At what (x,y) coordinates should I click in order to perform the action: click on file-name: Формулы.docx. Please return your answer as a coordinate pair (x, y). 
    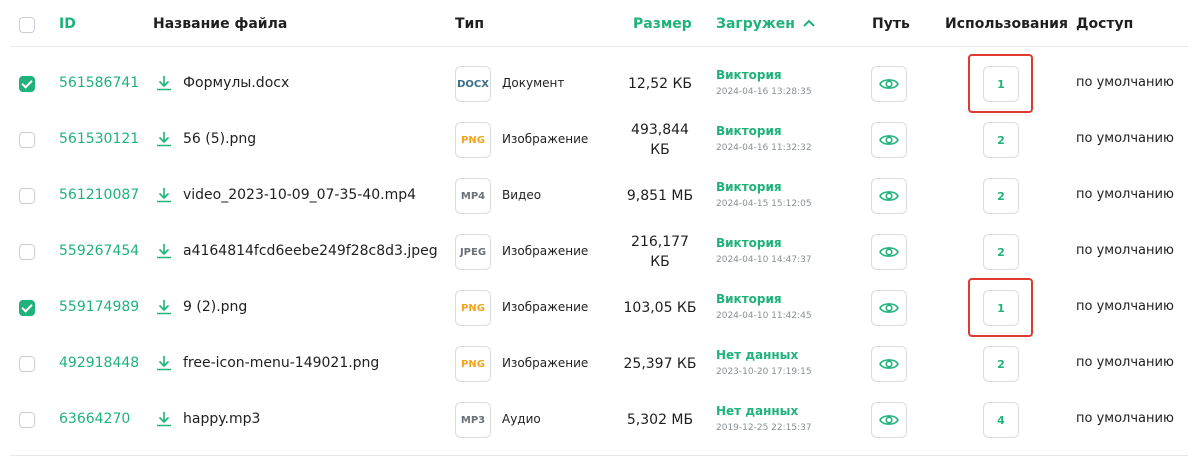
    Looking at the image, I should click on (236, 83).